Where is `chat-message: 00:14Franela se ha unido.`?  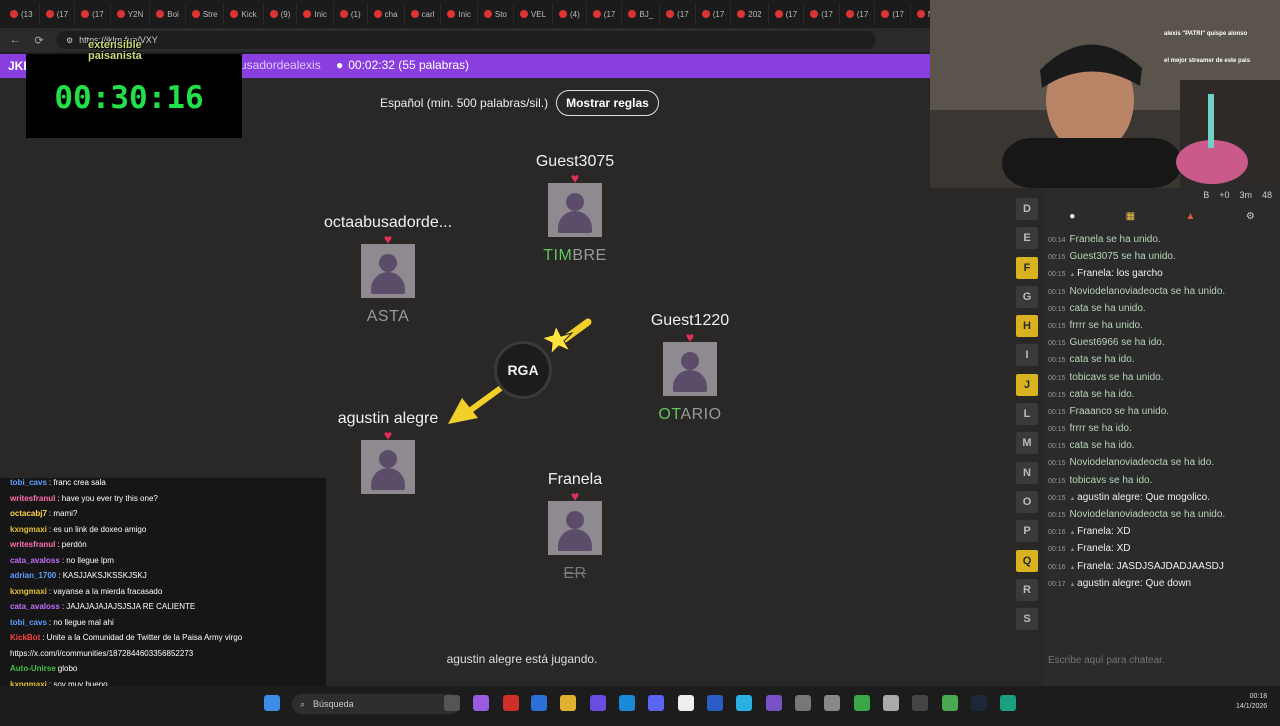 chat-message: 00:14Franela se ha unido. is located at coordinates (1162, 242).